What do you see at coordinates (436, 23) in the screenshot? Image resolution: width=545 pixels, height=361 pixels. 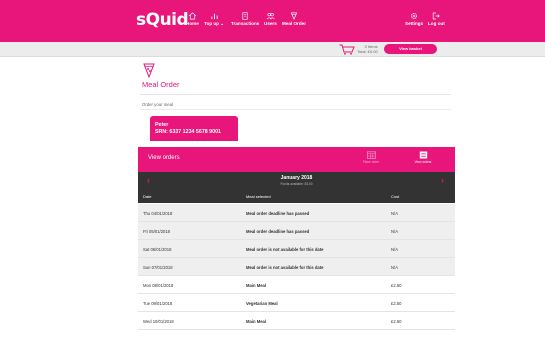 I see `nav-logout-label: Log out` at bounding box center [436, 23].